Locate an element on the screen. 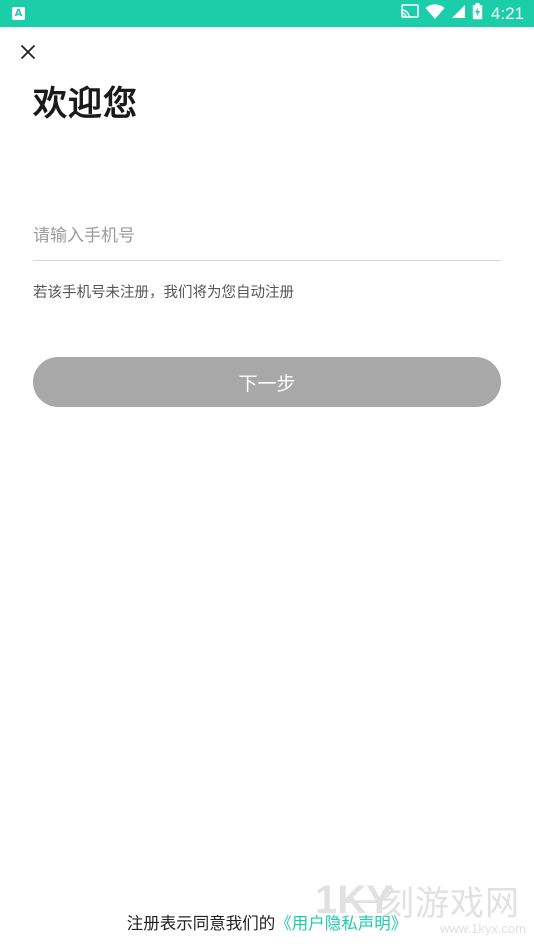 The height and width of the screenshot is (950, 534). site-watermark: 1KY 一刻游戏网 www.1kyx.com is located at coordinates (422, 906).